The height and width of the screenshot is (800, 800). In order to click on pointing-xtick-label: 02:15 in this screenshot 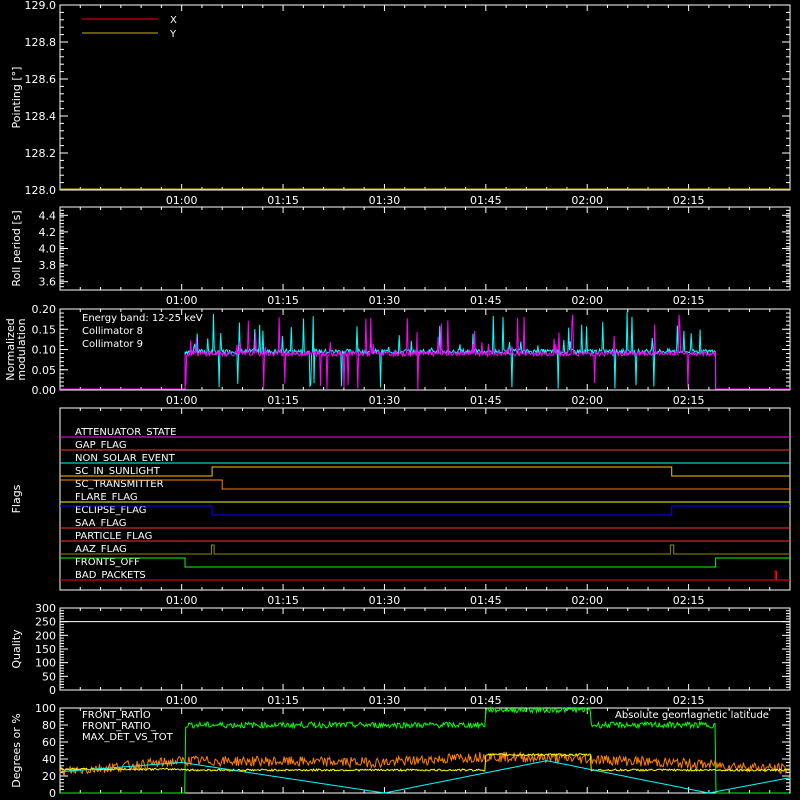, I will do `click(689, 200)`.